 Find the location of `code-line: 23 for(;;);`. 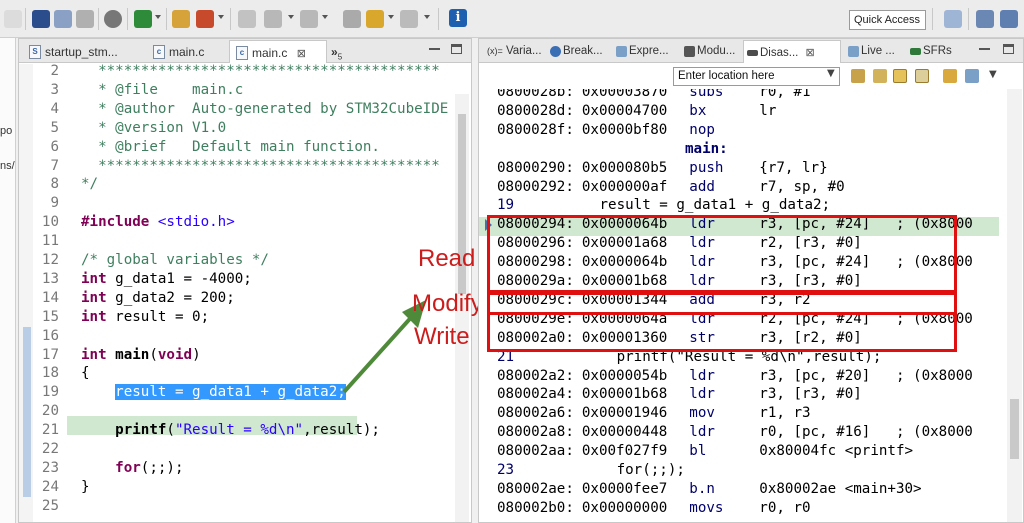

code-line: 23 for(;;); is located at coordinates (108, 468).